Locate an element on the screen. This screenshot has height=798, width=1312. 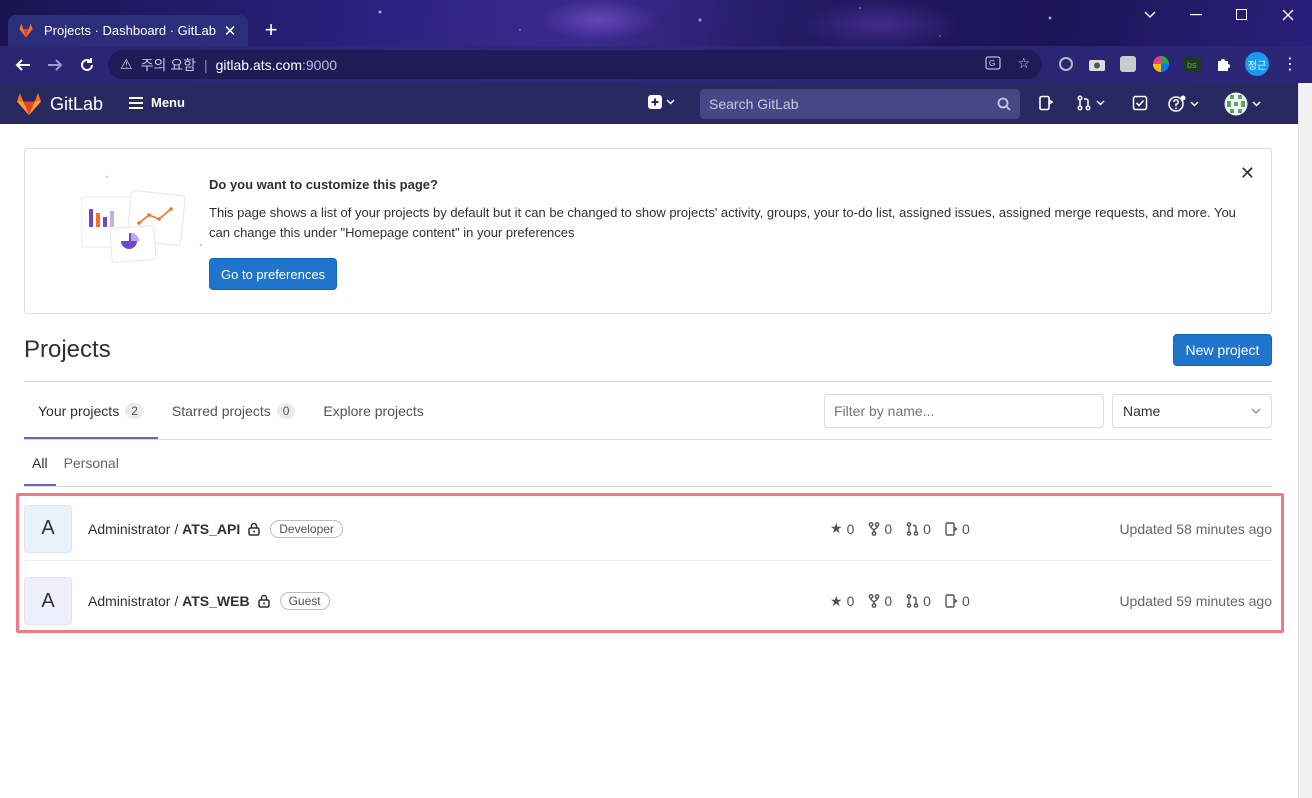
search-input: Search GitLab is located at coordinates (860, 104).